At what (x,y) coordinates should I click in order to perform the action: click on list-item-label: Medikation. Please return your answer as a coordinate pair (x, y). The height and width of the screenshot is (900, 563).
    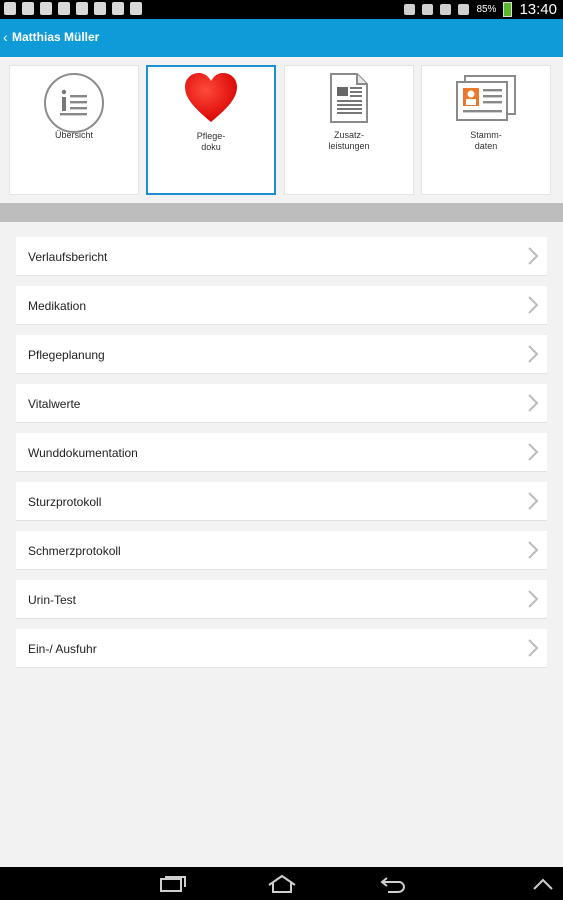
    Looking at the image, I should click on (57, 306).